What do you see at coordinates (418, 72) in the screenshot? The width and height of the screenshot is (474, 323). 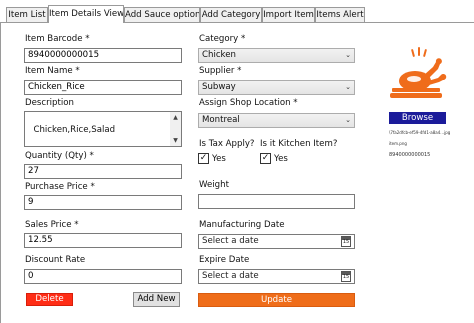 I see `roast-chicken-icon` at bounding box center [418, 72].